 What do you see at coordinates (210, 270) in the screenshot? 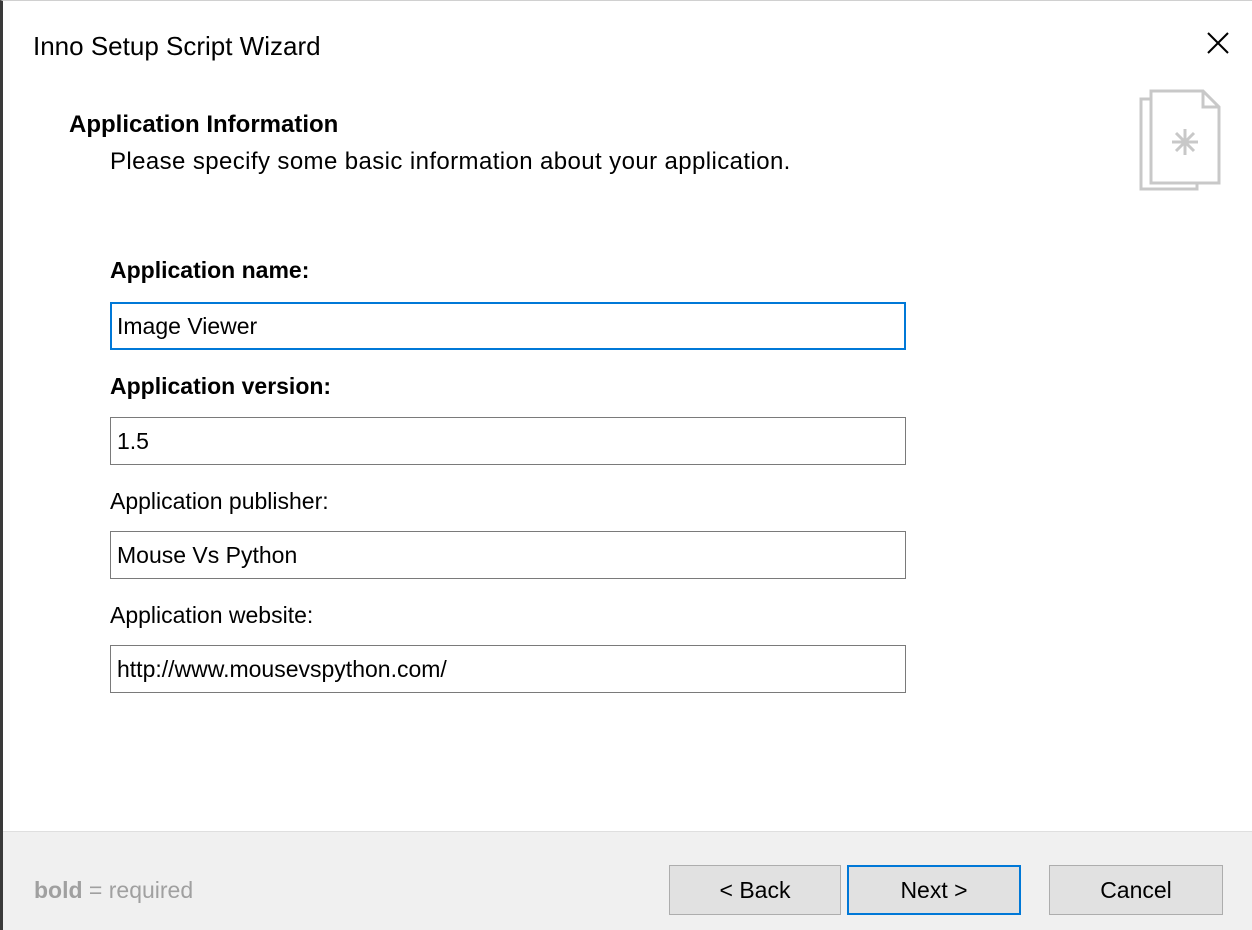
I see `app-name-label: Application name:` at bounding box center [210, 270].